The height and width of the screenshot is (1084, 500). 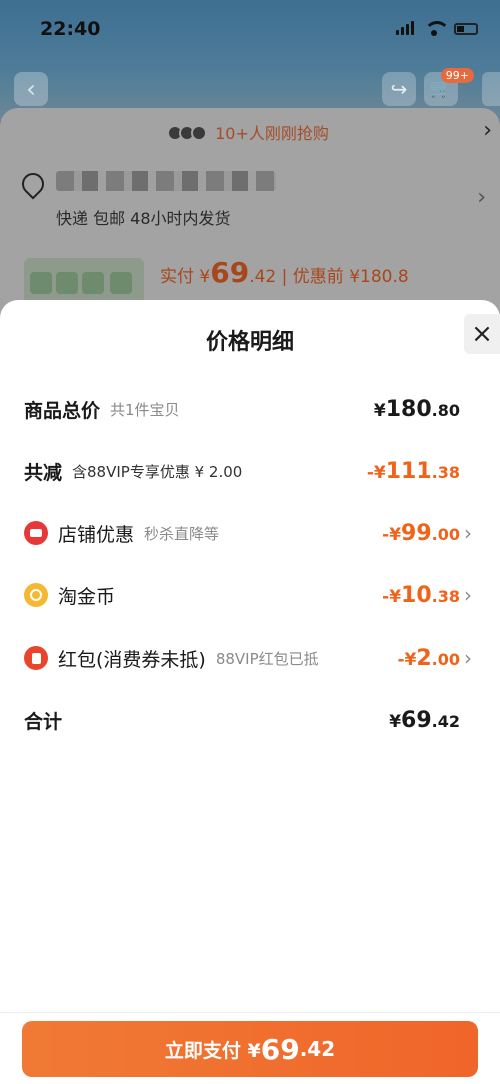 I want to click on shipping-text: 快递 包邮 48小时内发货, so click(x=143, y=218).